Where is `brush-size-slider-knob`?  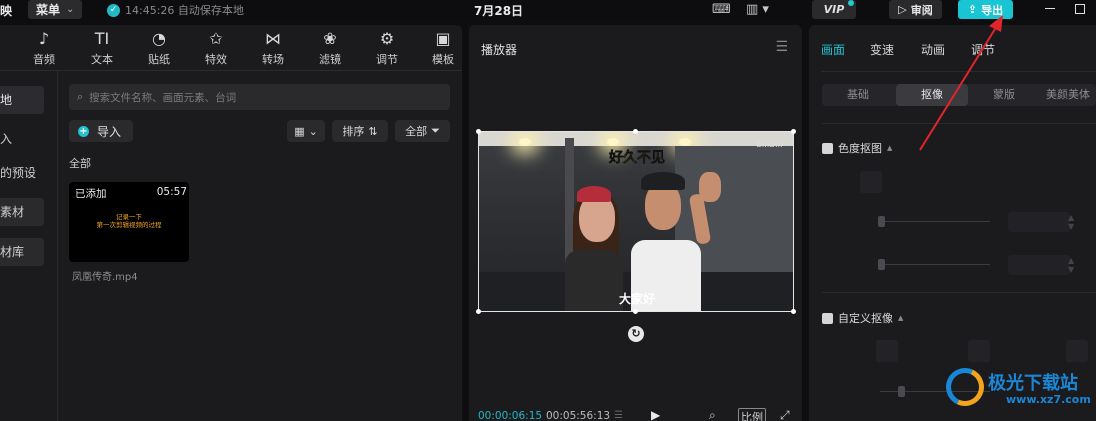 brush-size-slider-knob is located at coordinates (901, 391).